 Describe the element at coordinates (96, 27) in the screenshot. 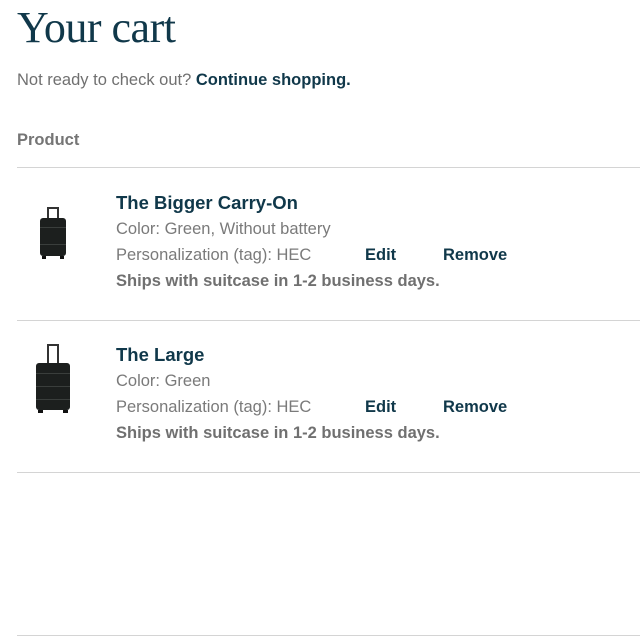

I see `page-title: Your cart` at that location.